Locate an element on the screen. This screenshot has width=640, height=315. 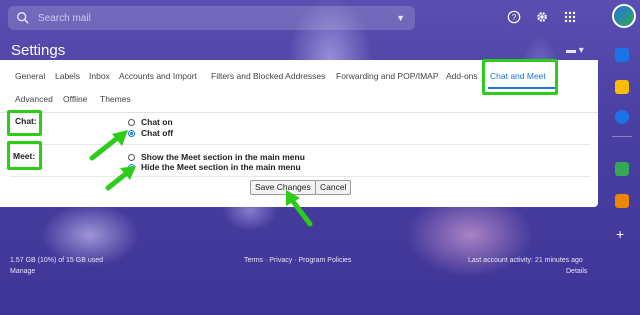
storage-usage: 1.57 GB (10%) of 15 GB used is located at coordinates (56, 260).